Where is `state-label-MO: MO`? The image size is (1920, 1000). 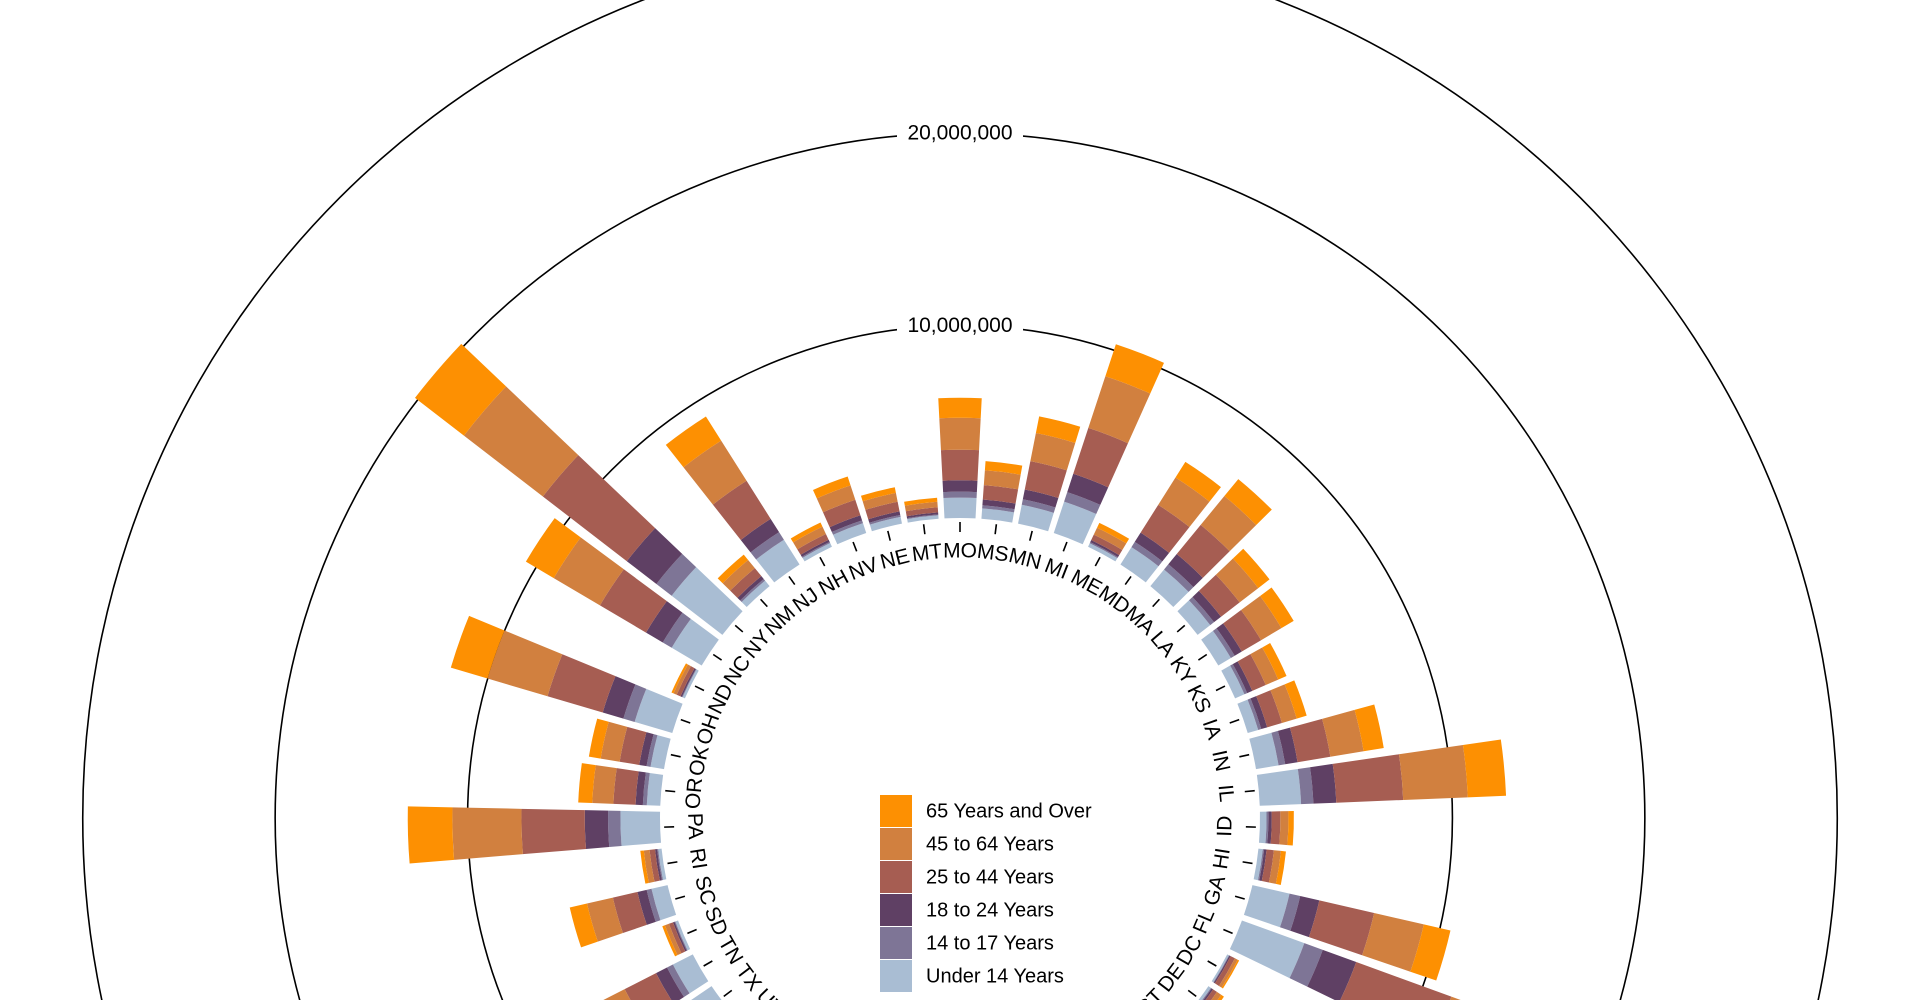 state-label-MO: MO is located at coordinates (960, 551).